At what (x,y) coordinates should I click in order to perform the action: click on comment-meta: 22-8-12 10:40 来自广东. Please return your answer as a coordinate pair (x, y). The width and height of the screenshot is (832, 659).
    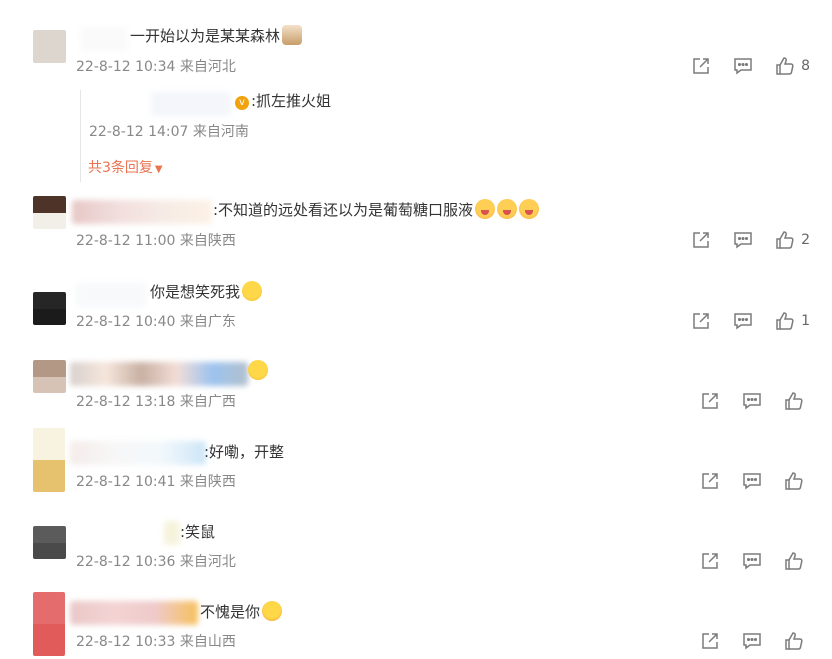
    Looking at the image, I should click on (156, 322).